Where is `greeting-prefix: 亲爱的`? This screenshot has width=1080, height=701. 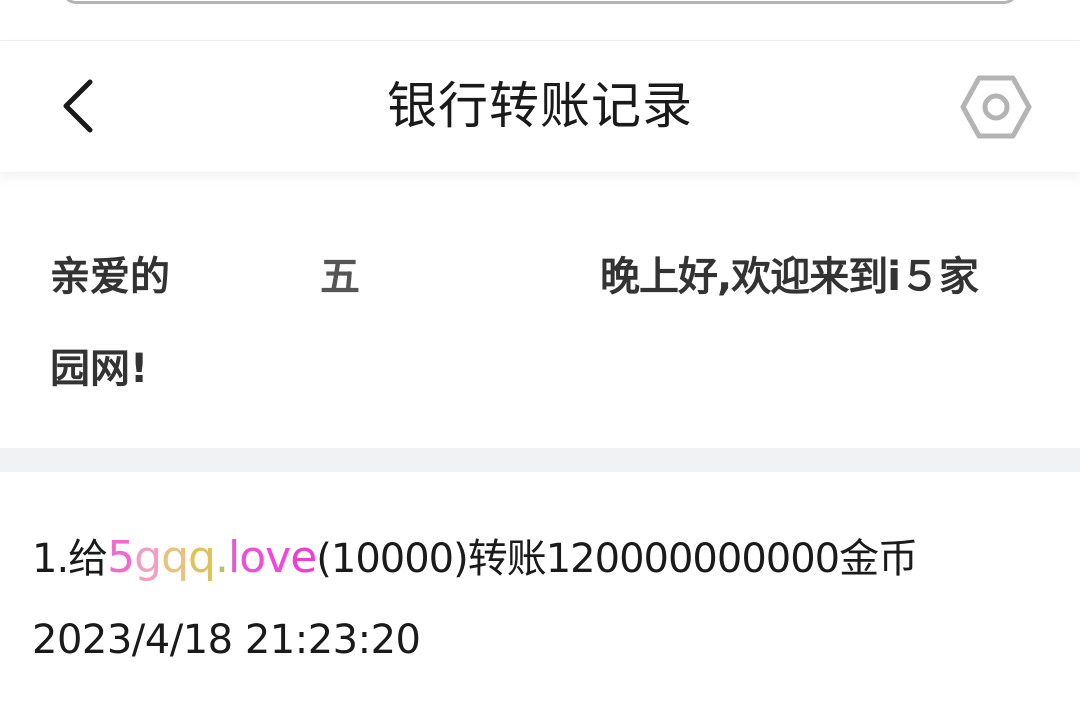
greeting-prefix: 亲爱的 is located at coordinates (110, 277).